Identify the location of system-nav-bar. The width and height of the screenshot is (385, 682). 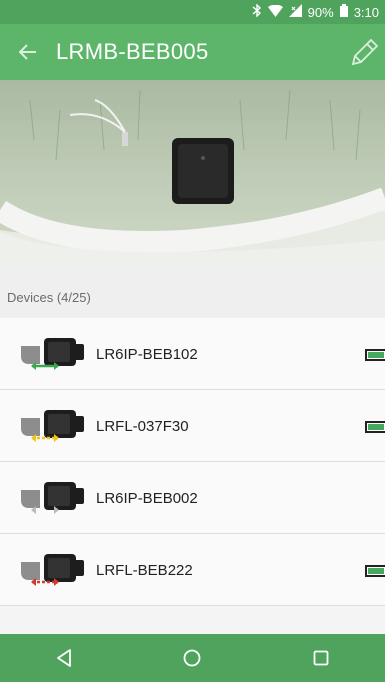
(192, 658).